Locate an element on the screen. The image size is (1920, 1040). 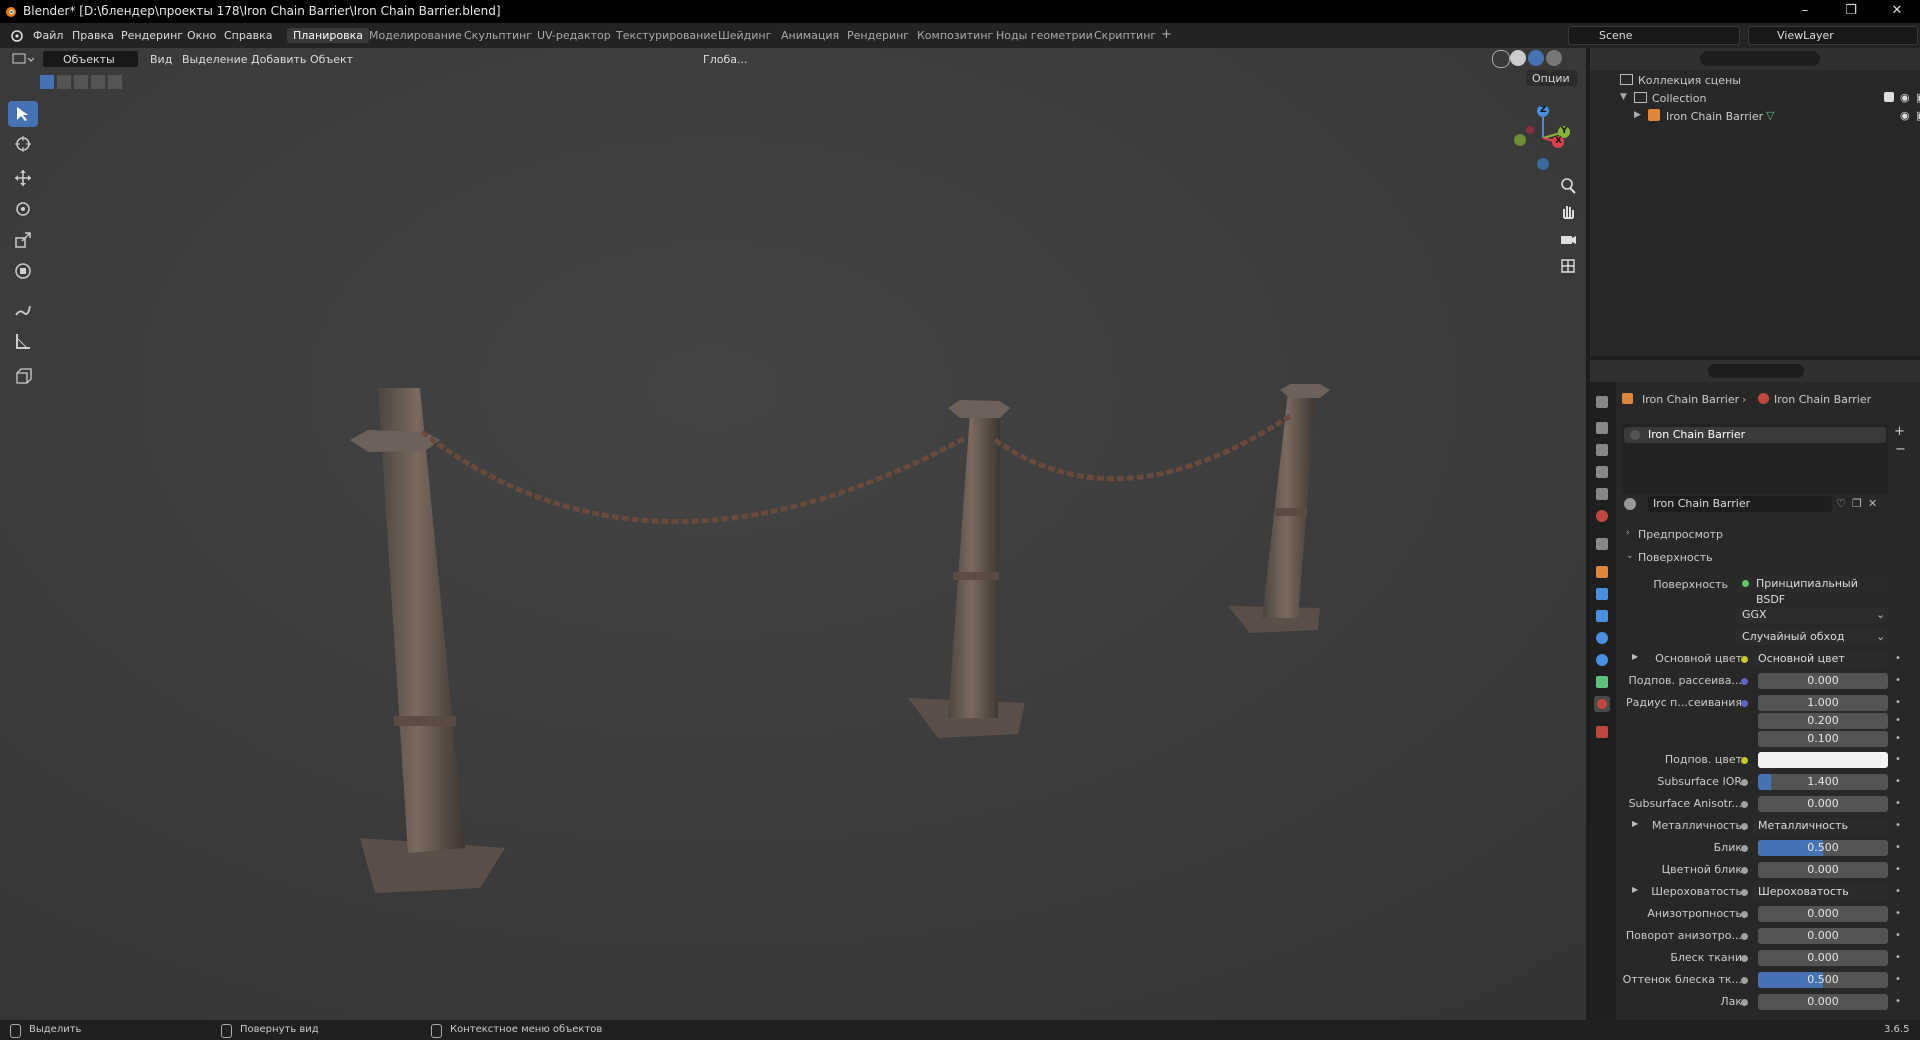
select-invert-icon is located at coordinates (98, 82).